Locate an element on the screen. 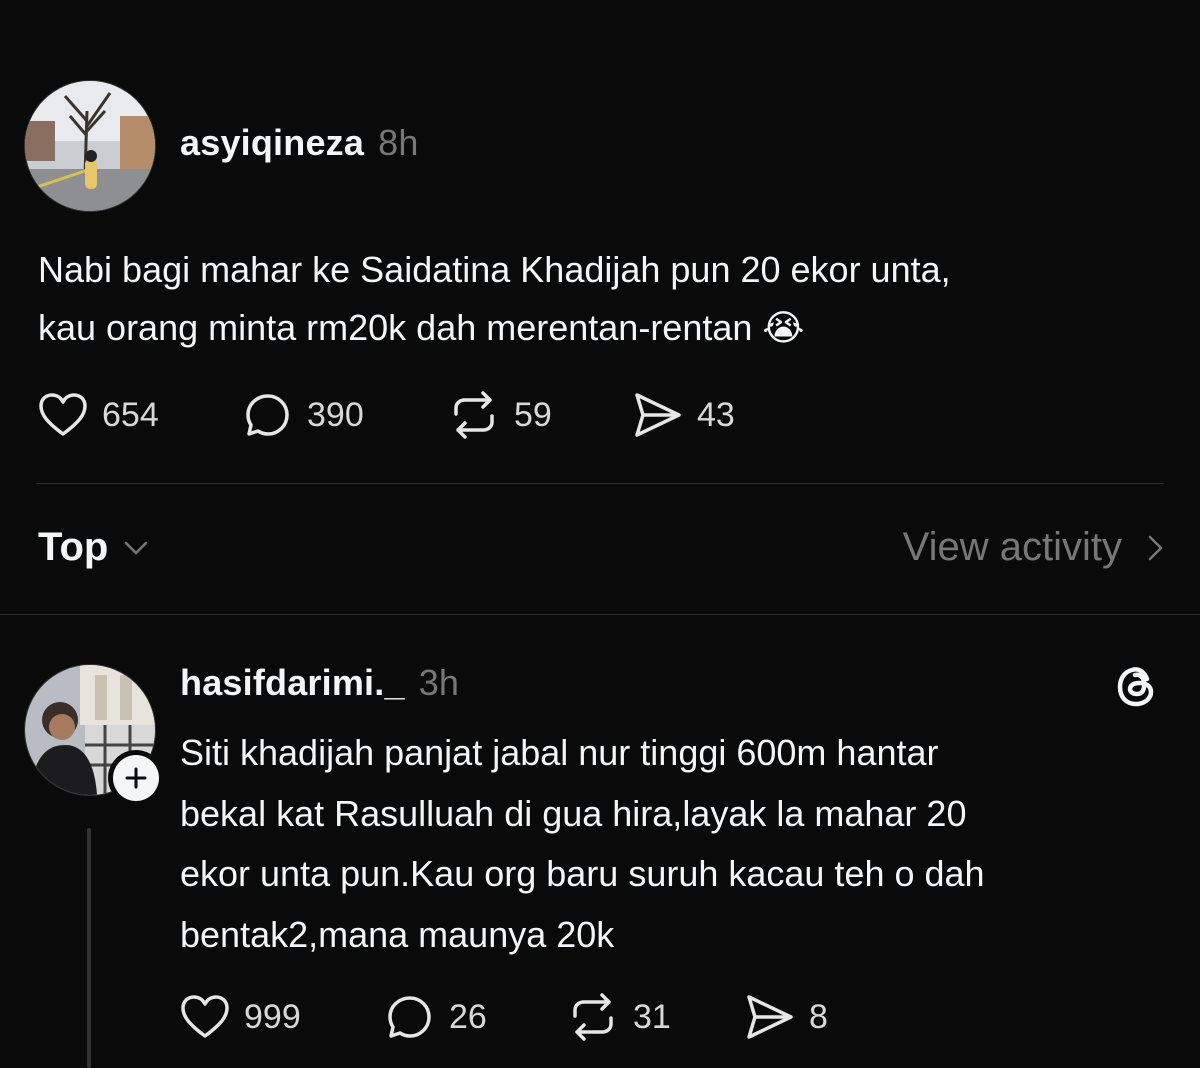 Image resolution: width=1200 pixels, height=1068 pixels. chevron-right-icon is located at coordinates (1155, 547).